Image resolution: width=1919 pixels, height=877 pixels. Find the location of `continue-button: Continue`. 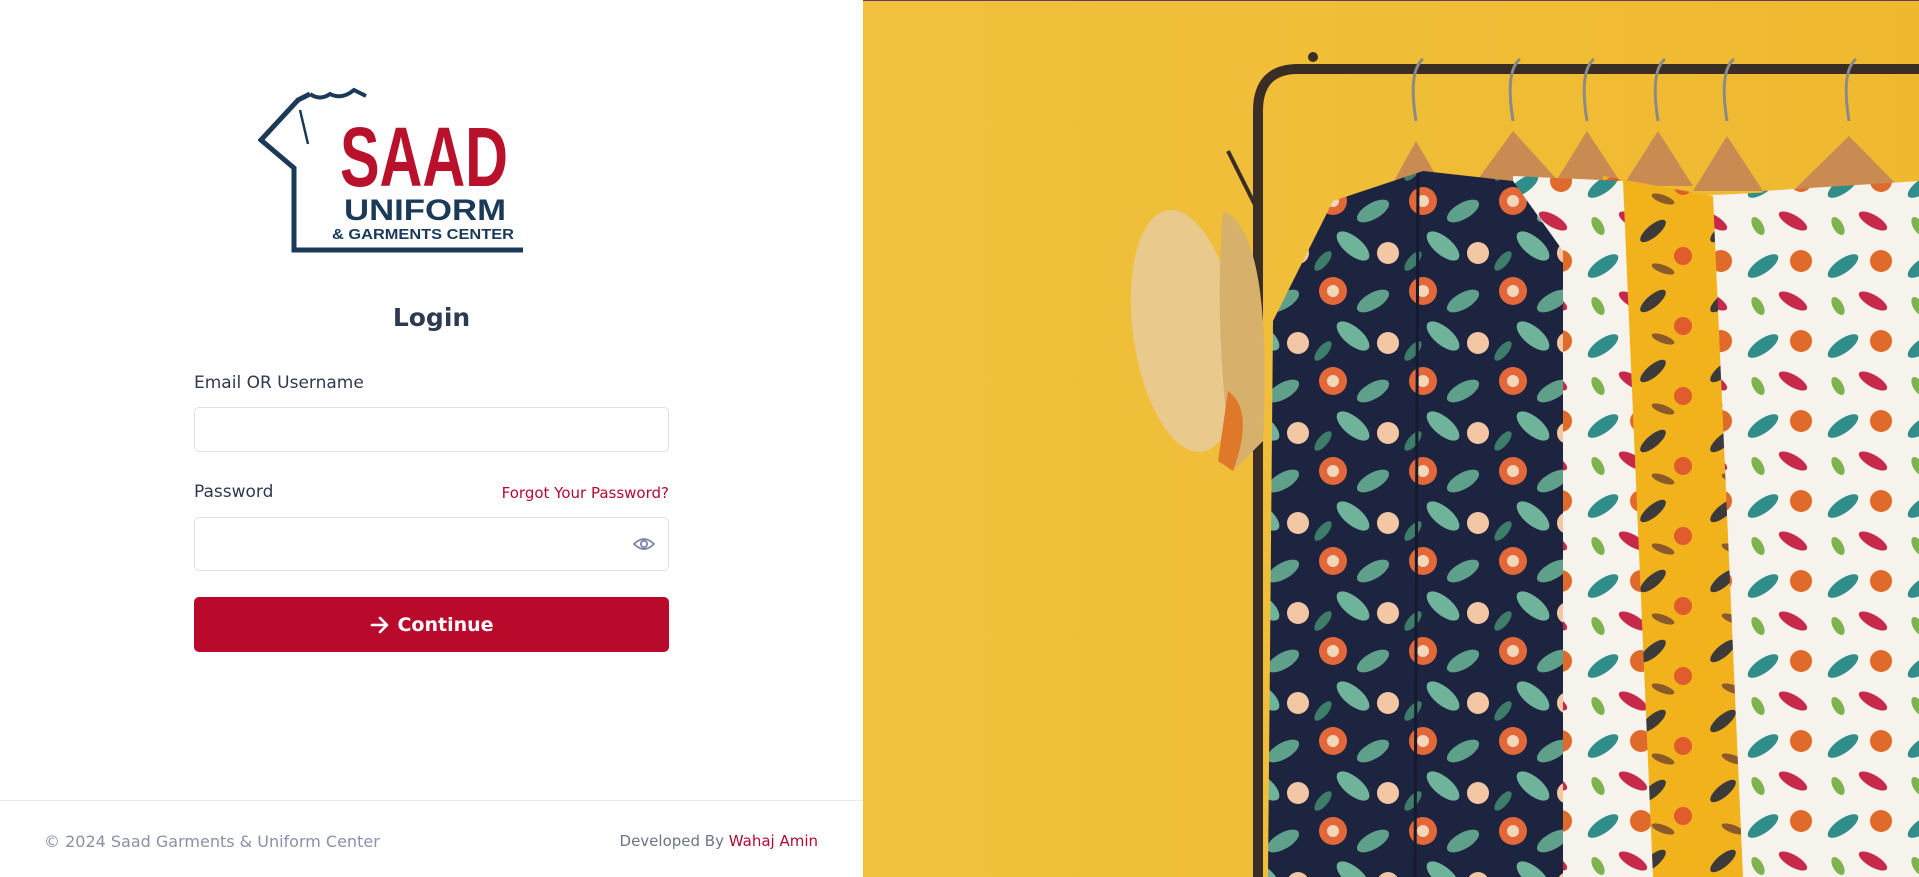

continue-button: Continue is located at coordinates (431, 624).